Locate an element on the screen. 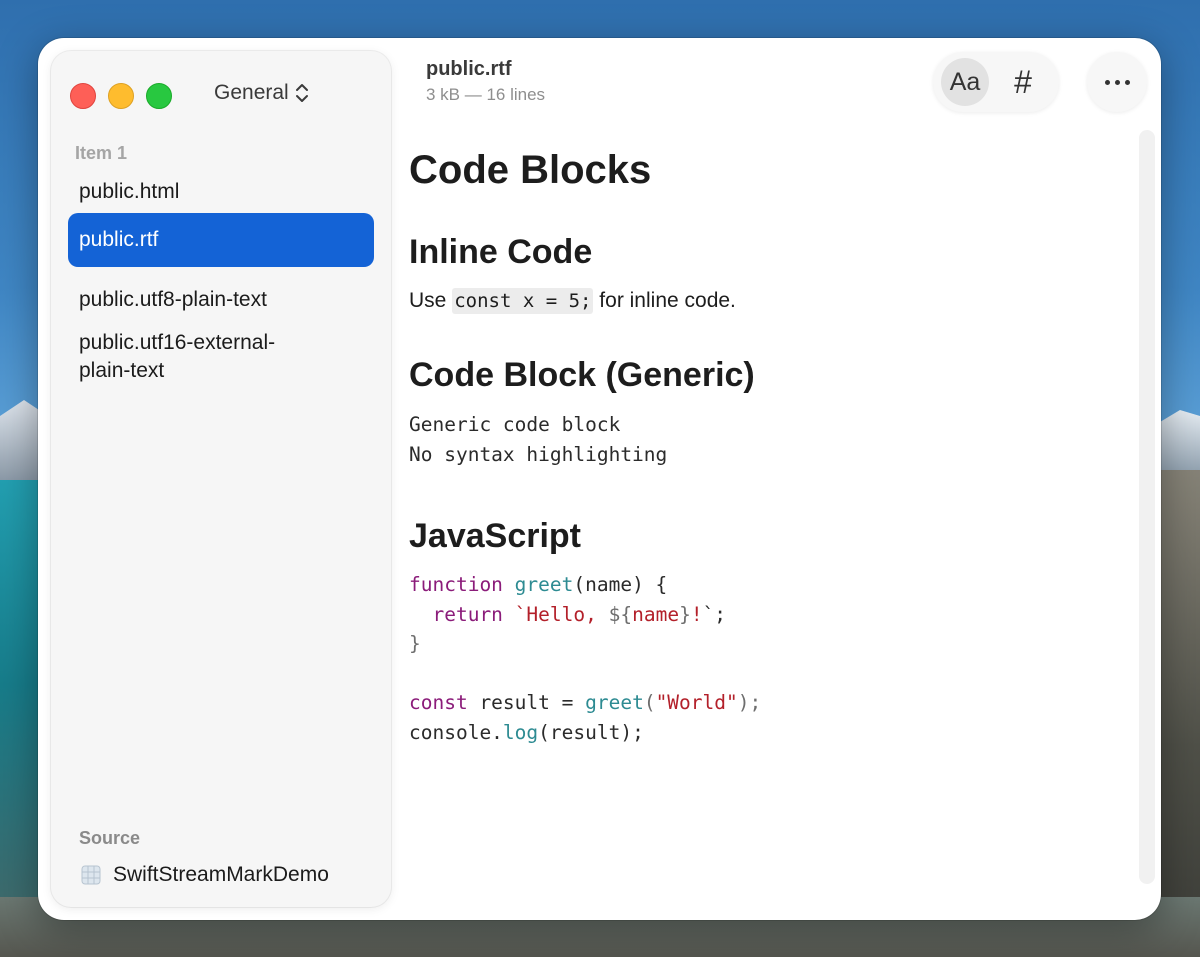 The height and width of the screenshot is (957, 1200). vertical-scrollbar is located at coordinates (1147, 507).